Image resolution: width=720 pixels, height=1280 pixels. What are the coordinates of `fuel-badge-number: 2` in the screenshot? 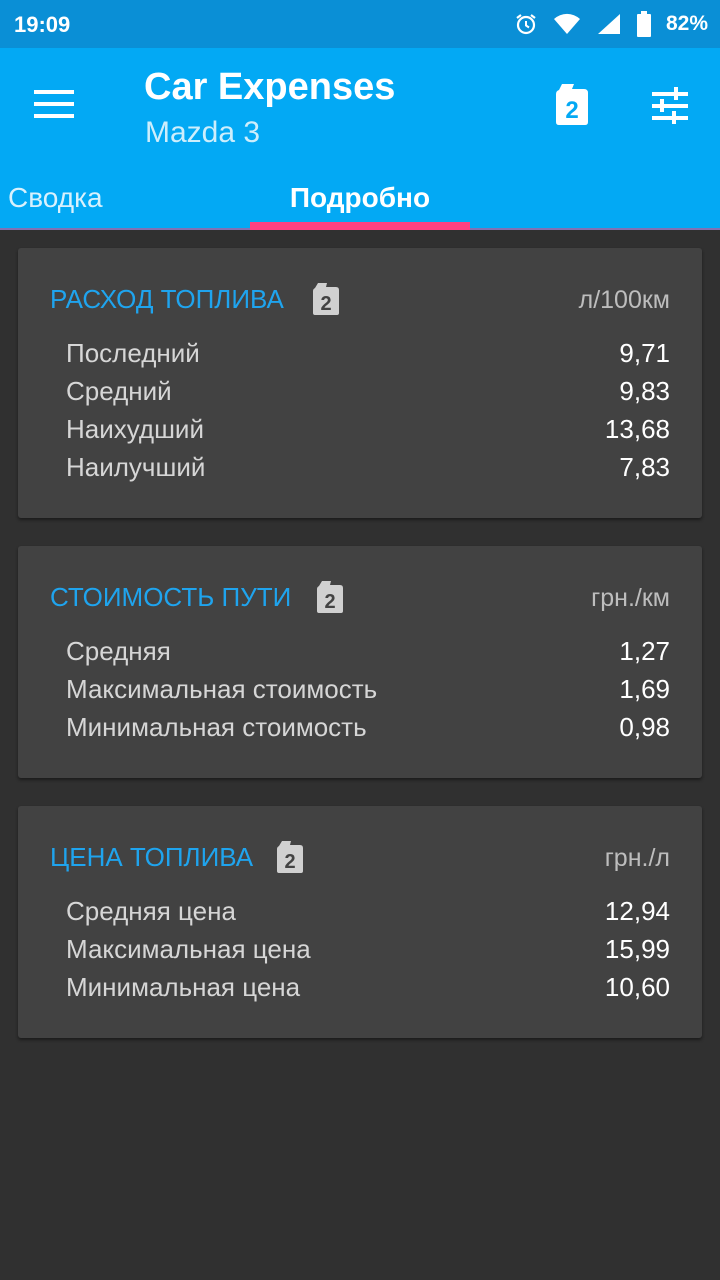 It's located at (571, 110).